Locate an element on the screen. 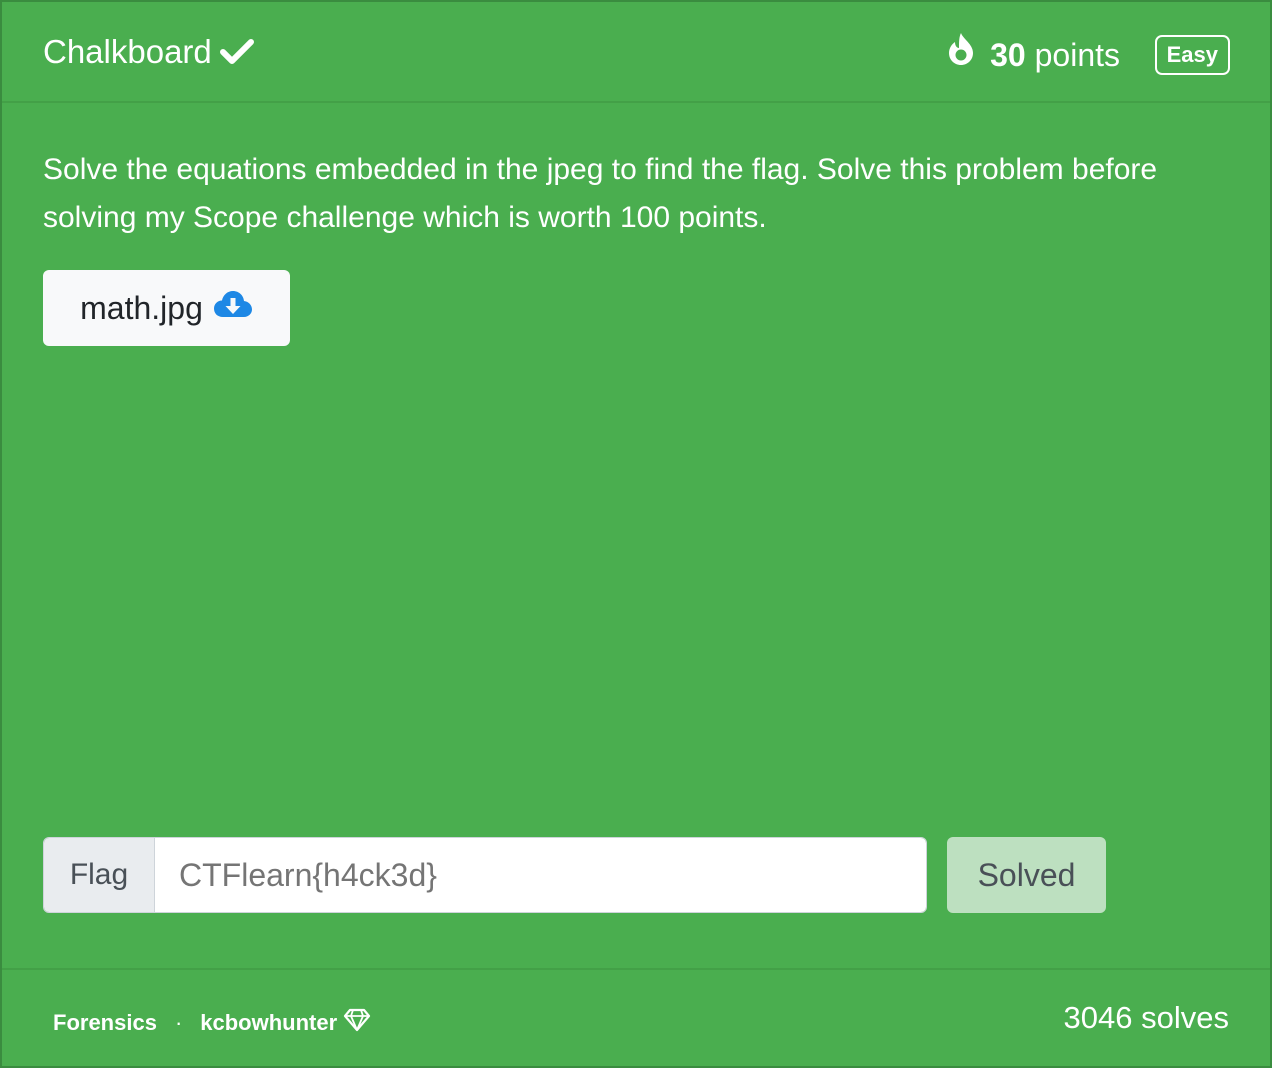 This screenshot has width=1272, height=1068. challenge-title: Chalkboard is located at coordinates (148, 52).